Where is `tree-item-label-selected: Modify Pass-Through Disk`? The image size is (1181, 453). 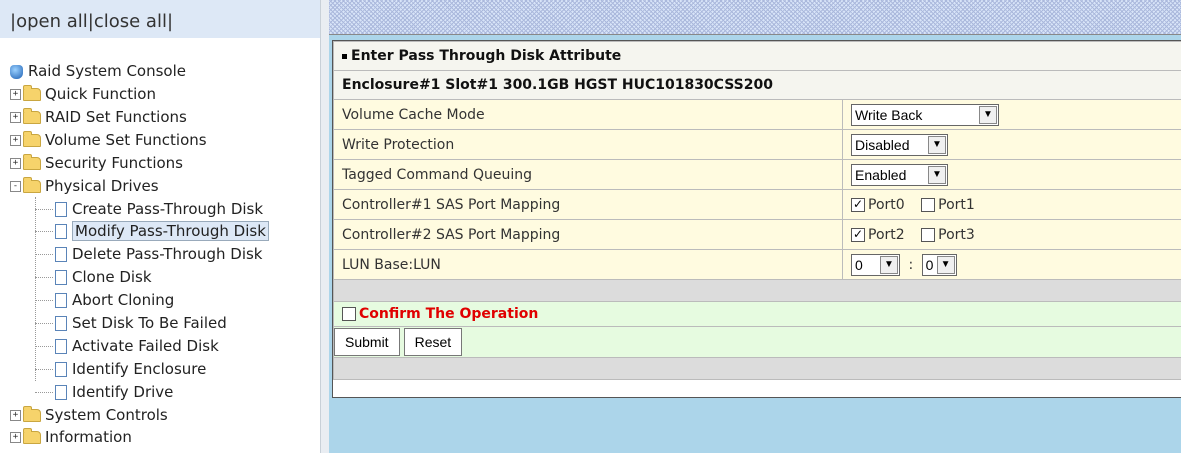 tree-item-label-selected: Modify Pass-Through Disk is located at coordinates (170, 231).